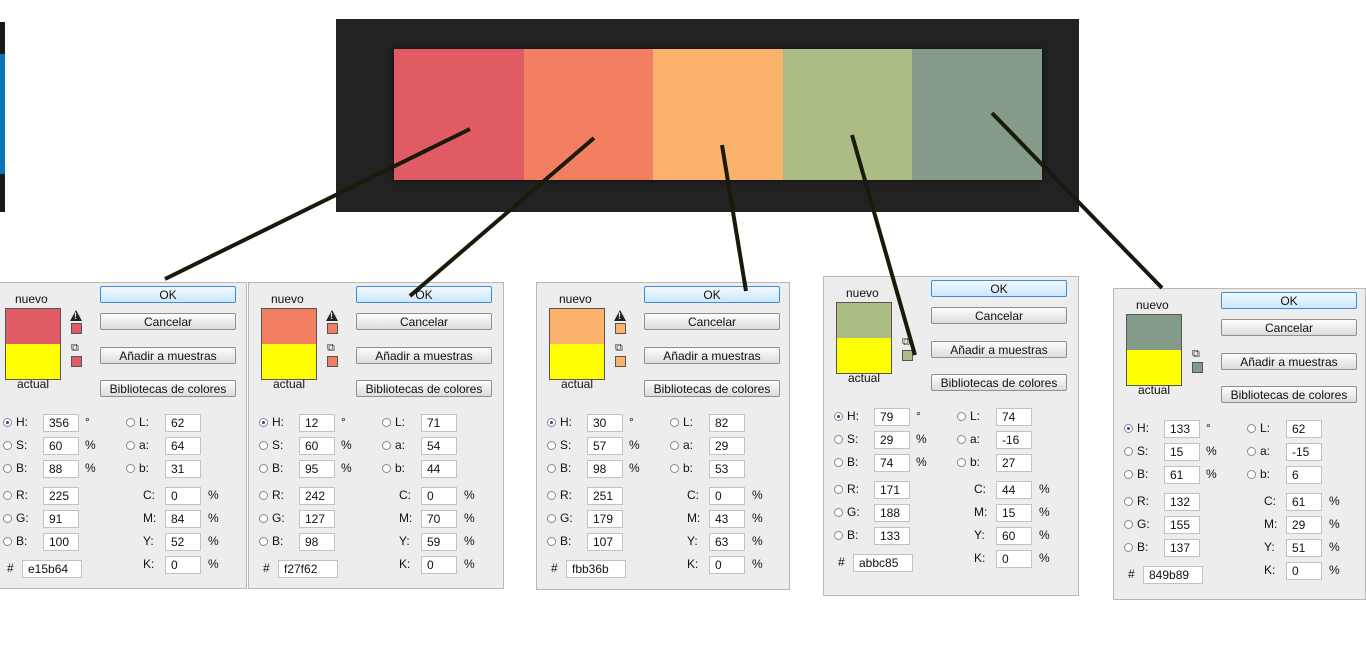 This screenshot has height=647, width=1366. What do you see at coordinates (183, 542) in the screenshot?
I see `field-y: 52` at bounding box center [183, 542].